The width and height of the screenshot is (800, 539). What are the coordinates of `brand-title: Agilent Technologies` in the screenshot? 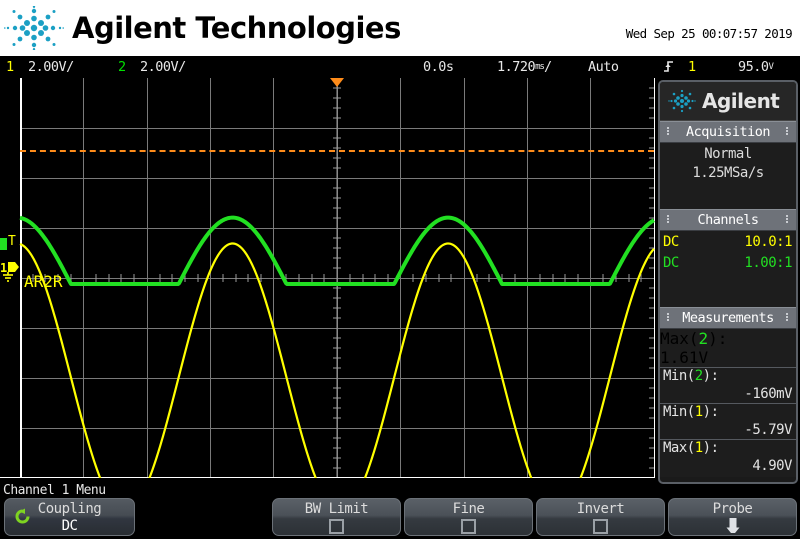 It's located at (236, 28).